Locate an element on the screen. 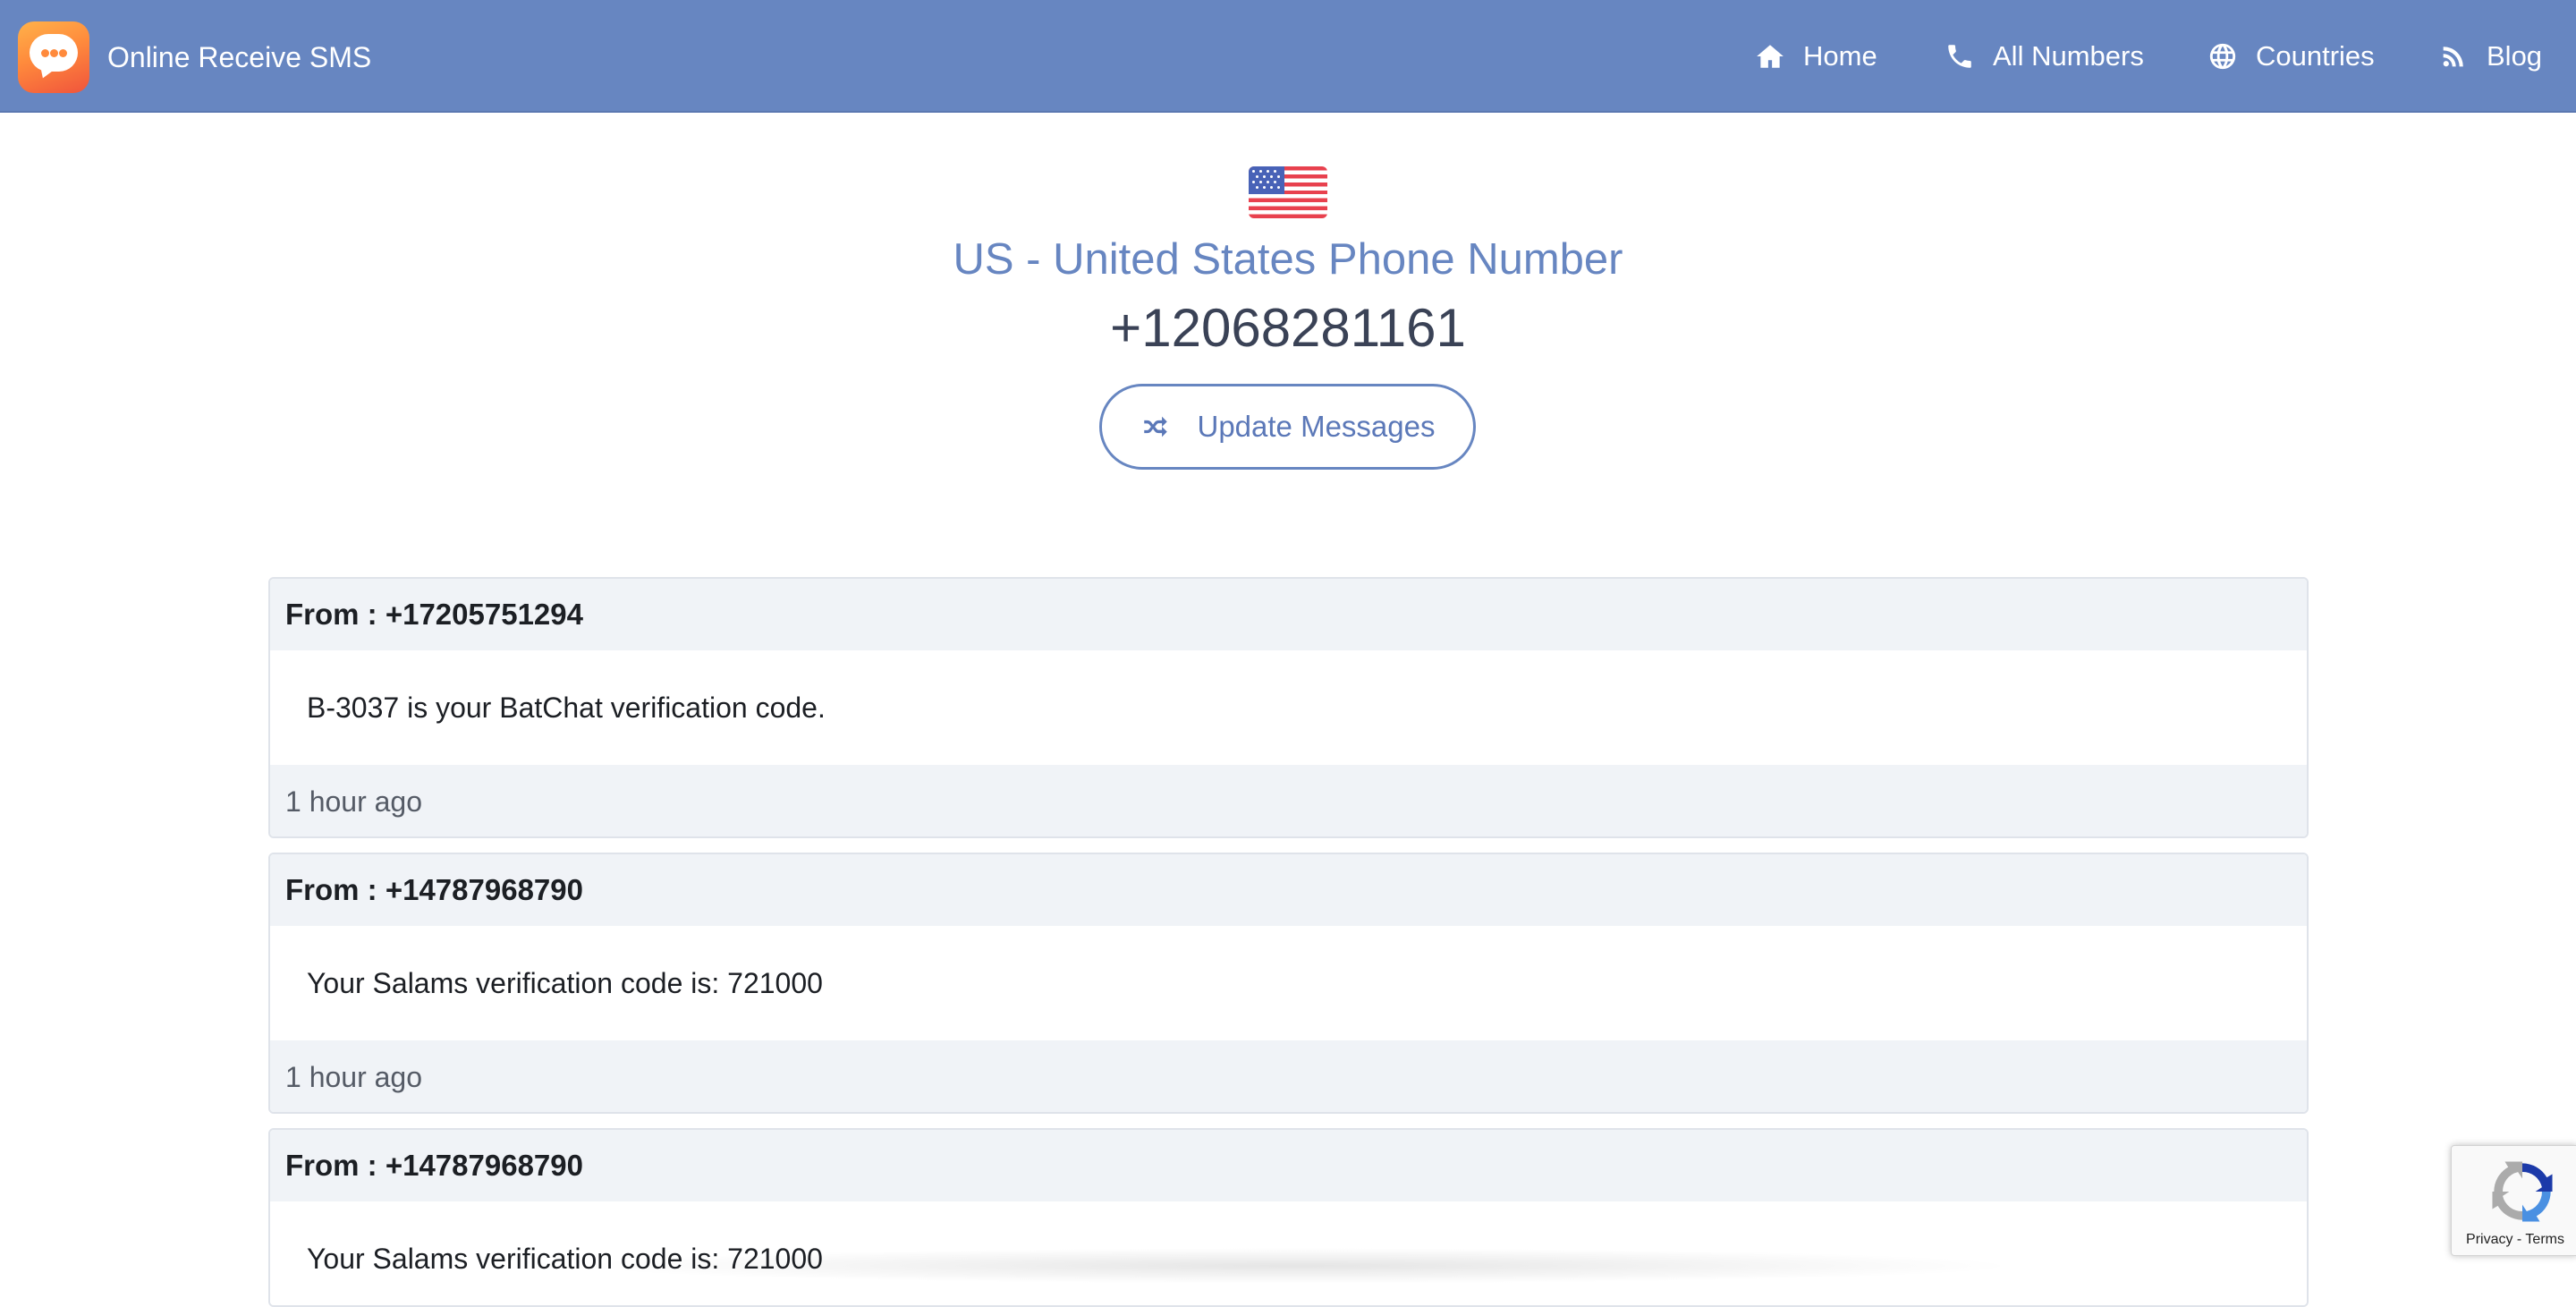  nav-countries: Countries is located at coordinates (2291, 56).